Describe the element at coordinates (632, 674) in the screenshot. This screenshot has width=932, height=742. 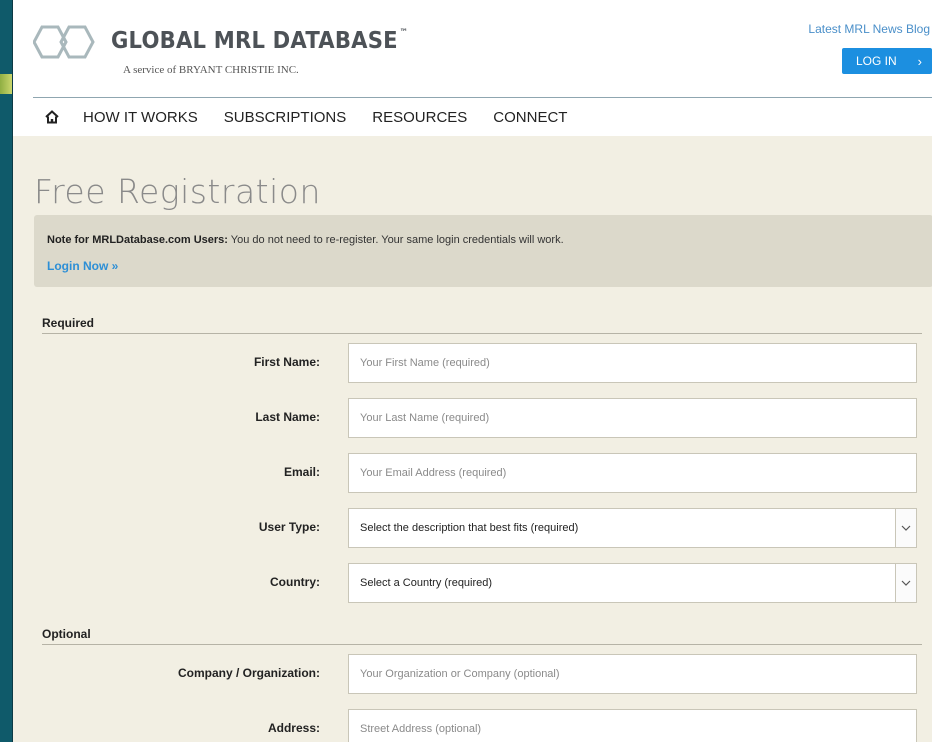
I see `company-input: Your Organization or Company (optional)` at that location.